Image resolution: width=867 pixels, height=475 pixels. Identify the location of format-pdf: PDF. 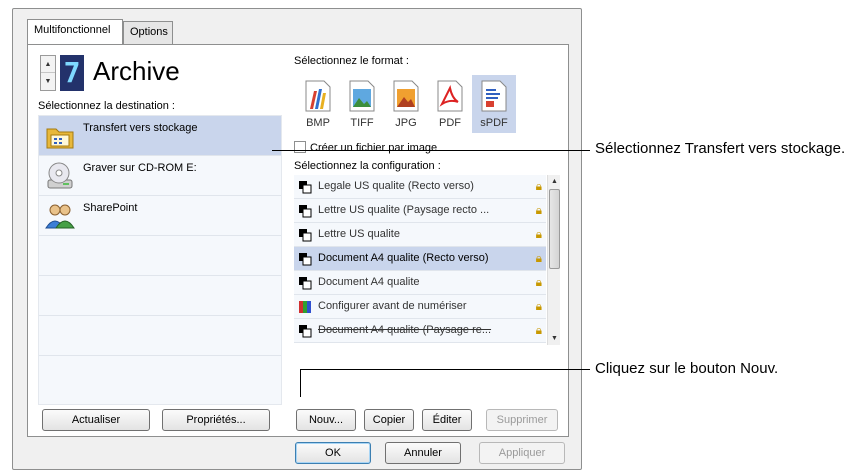
(450, 104).